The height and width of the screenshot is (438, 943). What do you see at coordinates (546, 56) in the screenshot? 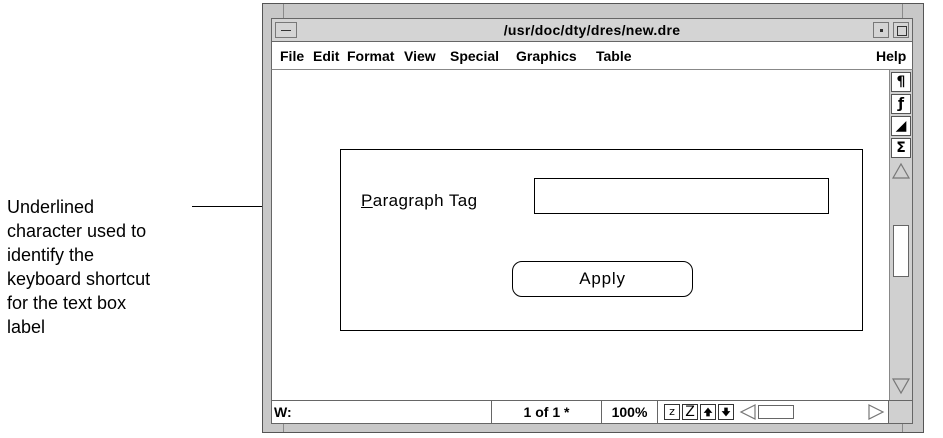
I see `menu-graphics: Graphics` at bounding box center [546, 56].